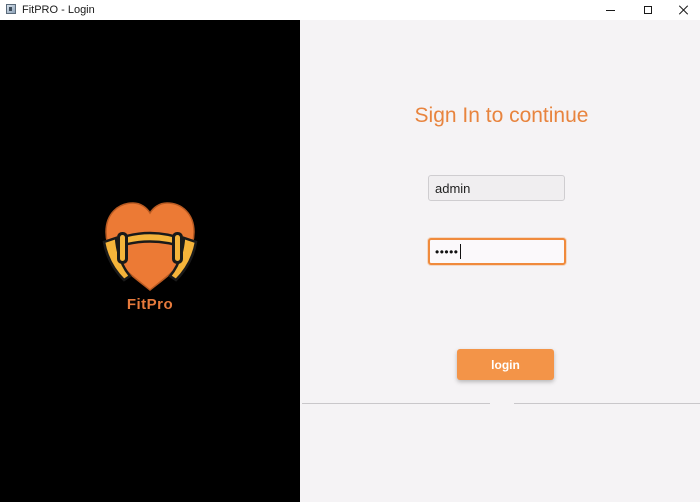  What do you see at coordinates (11, 9) in the screenshot?
I see `app-window-icon` at bounding box center [11, 9].